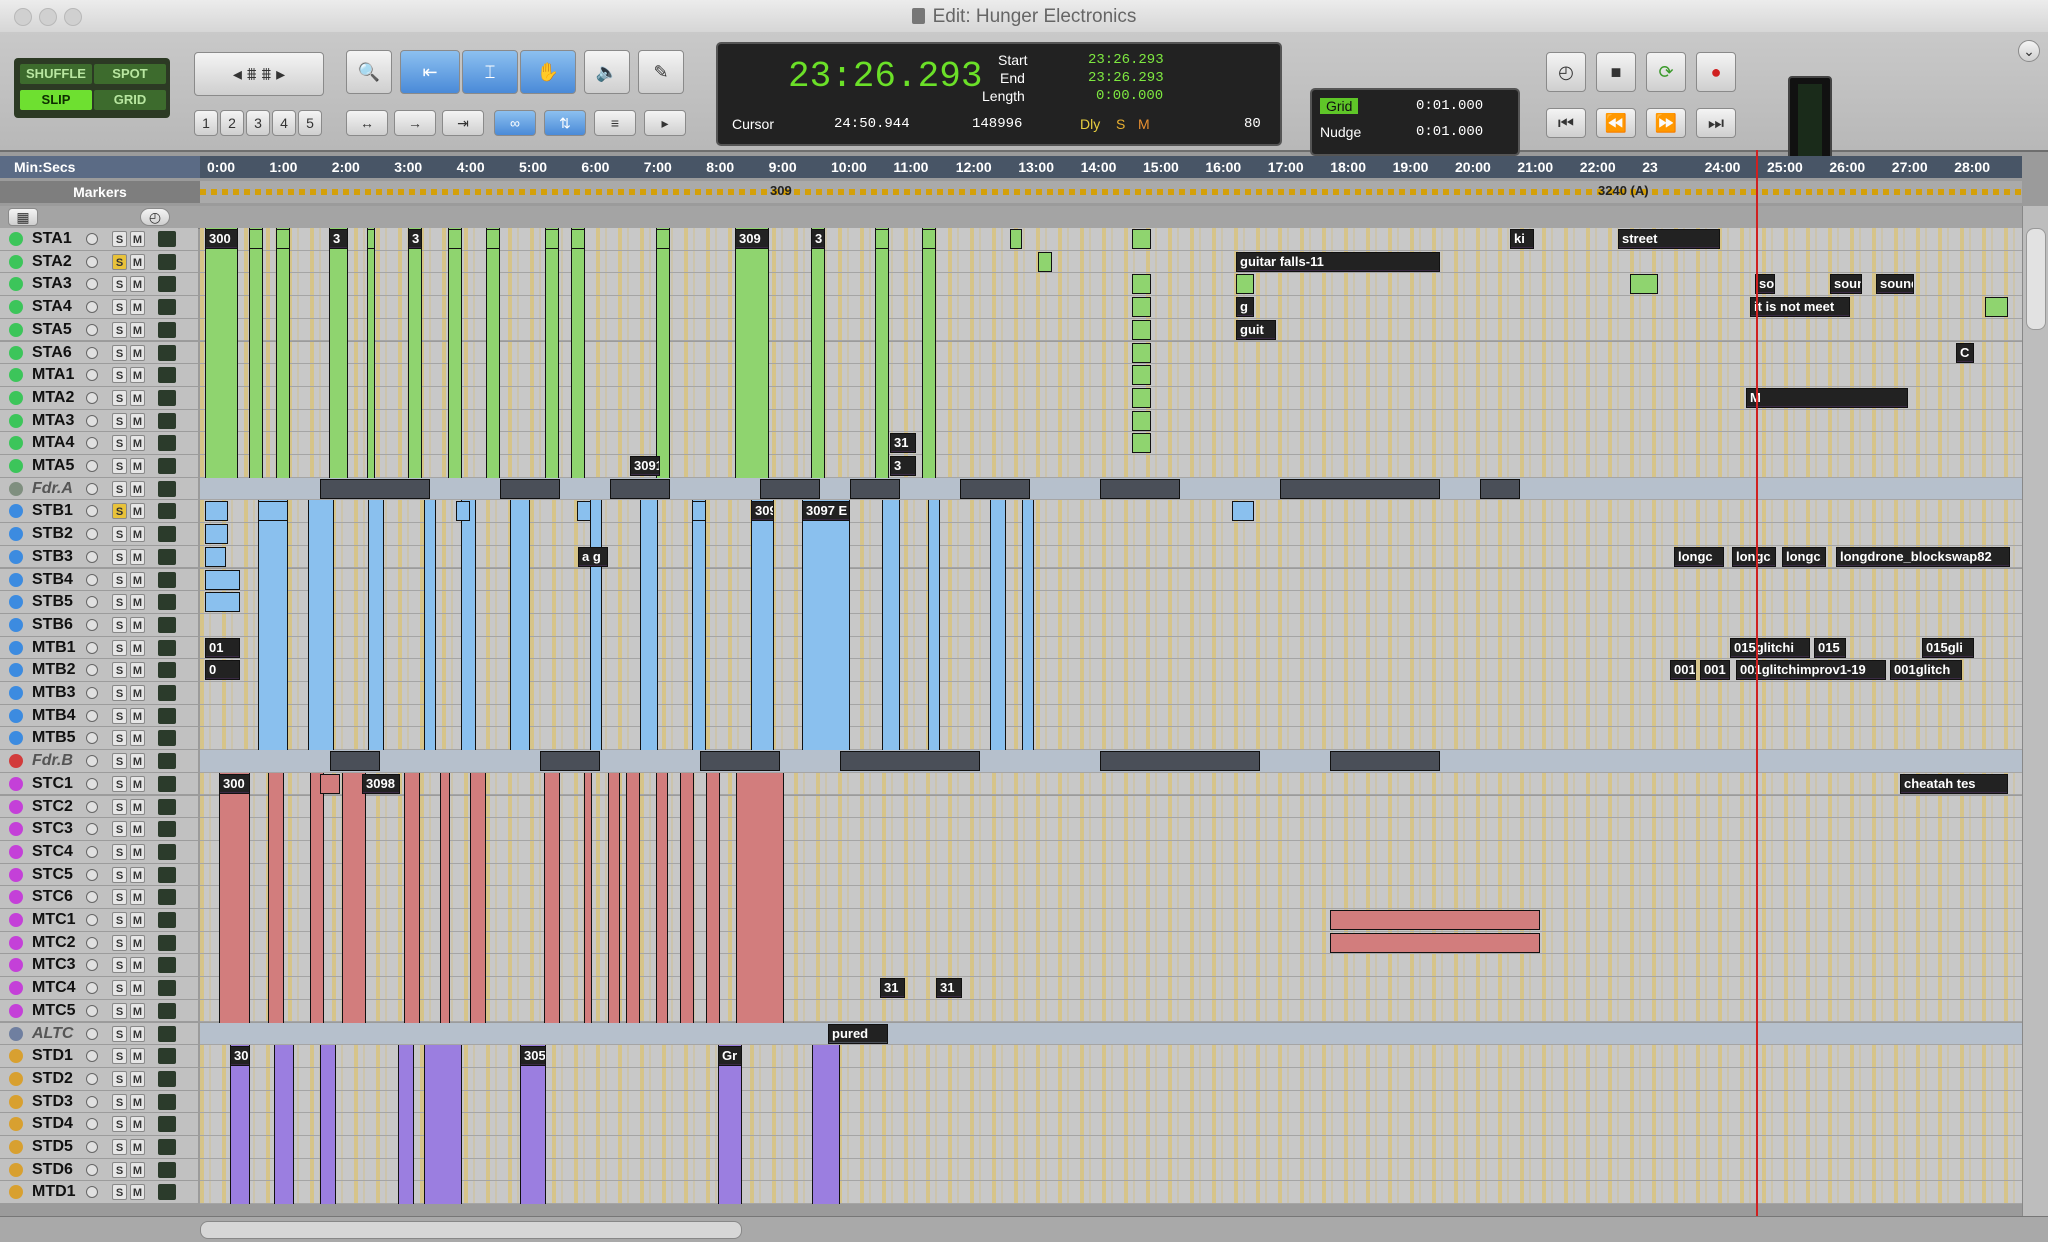  What do you see at coordinates (781, 190) in the screenshot?
I see `marker-309: 309` at bounding box center [781, 190].